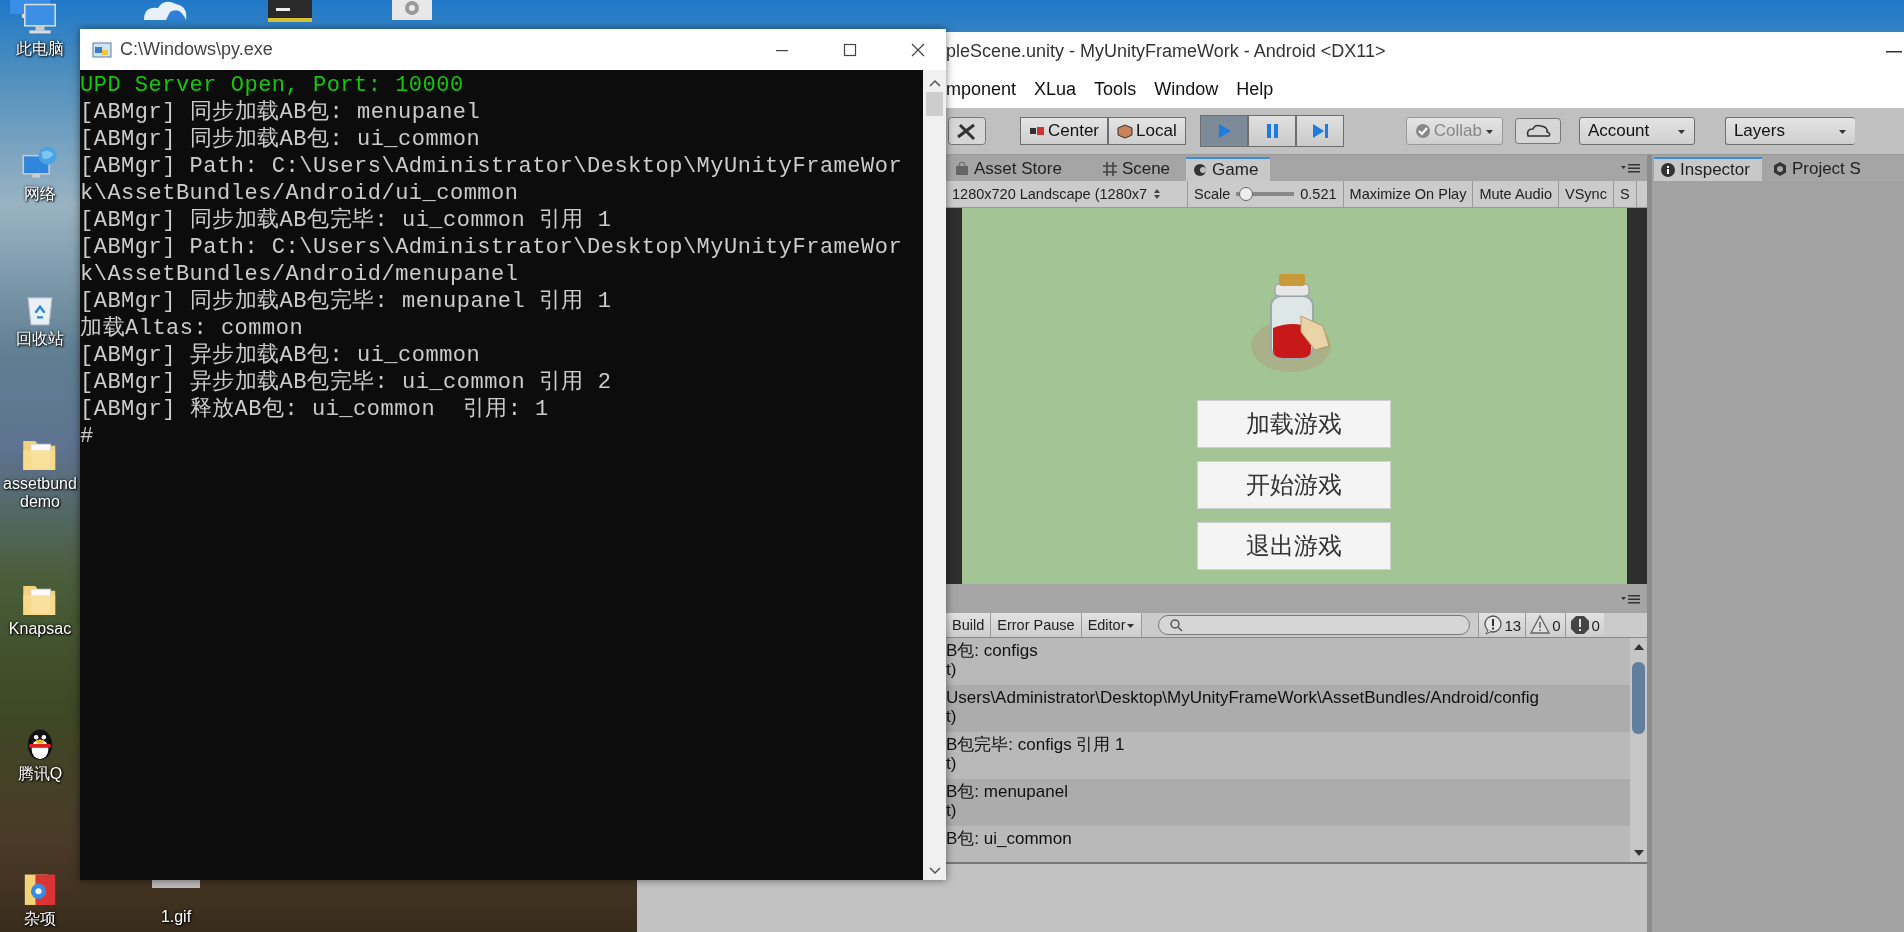  Describe the element at coordinates (1166, 51) in the screenshot. I see `window-title: pleScene.unity - MyUnityFrameWork - Android <DX11>` at that location.